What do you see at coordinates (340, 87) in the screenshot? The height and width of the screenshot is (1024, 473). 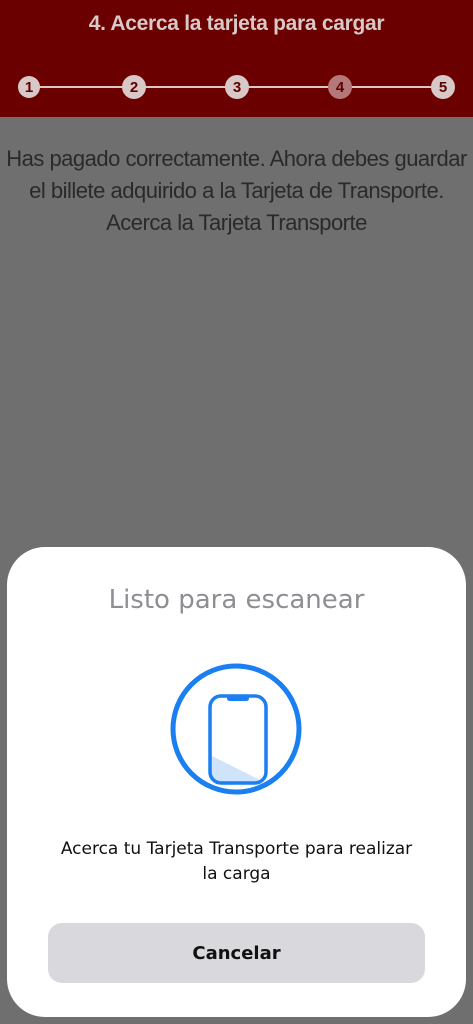 I see `step-4-current: 4` at bounding box center [340, 87].